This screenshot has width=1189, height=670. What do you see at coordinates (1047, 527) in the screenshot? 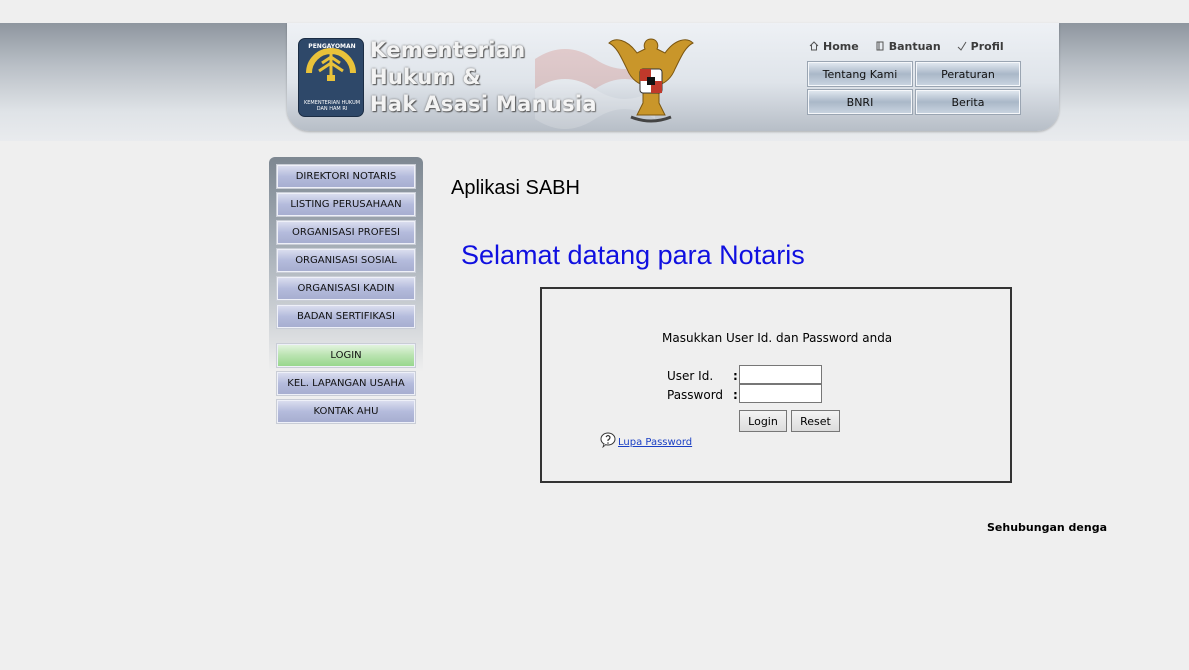
I see `news-marquee: Sehubungan dengan a` at bounding box center [1047, 527].